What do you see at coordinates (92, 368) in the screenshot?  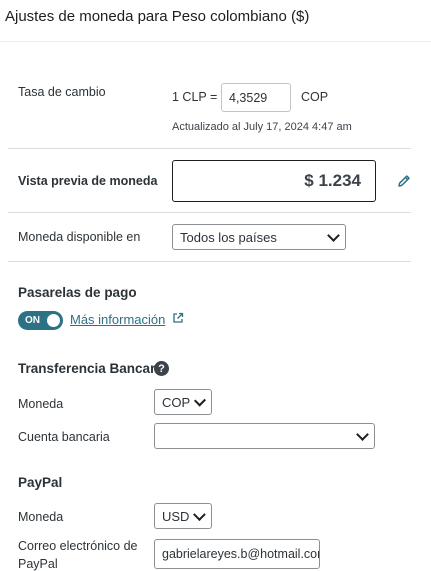 I see `bank-transfer-title: Transferencia Bancaria` at bounding box center [92, 368].